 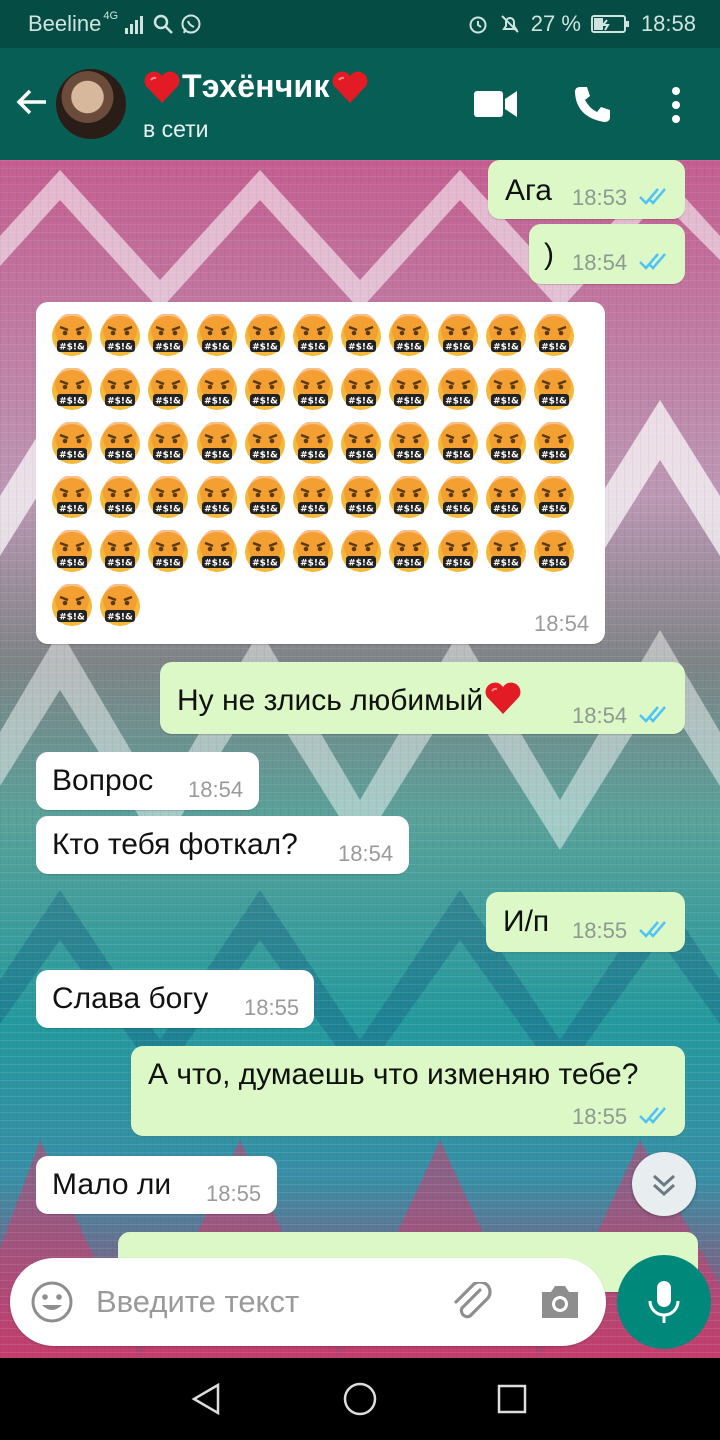 I want to click on nav-home-icon, so click(x=360, y=1399).